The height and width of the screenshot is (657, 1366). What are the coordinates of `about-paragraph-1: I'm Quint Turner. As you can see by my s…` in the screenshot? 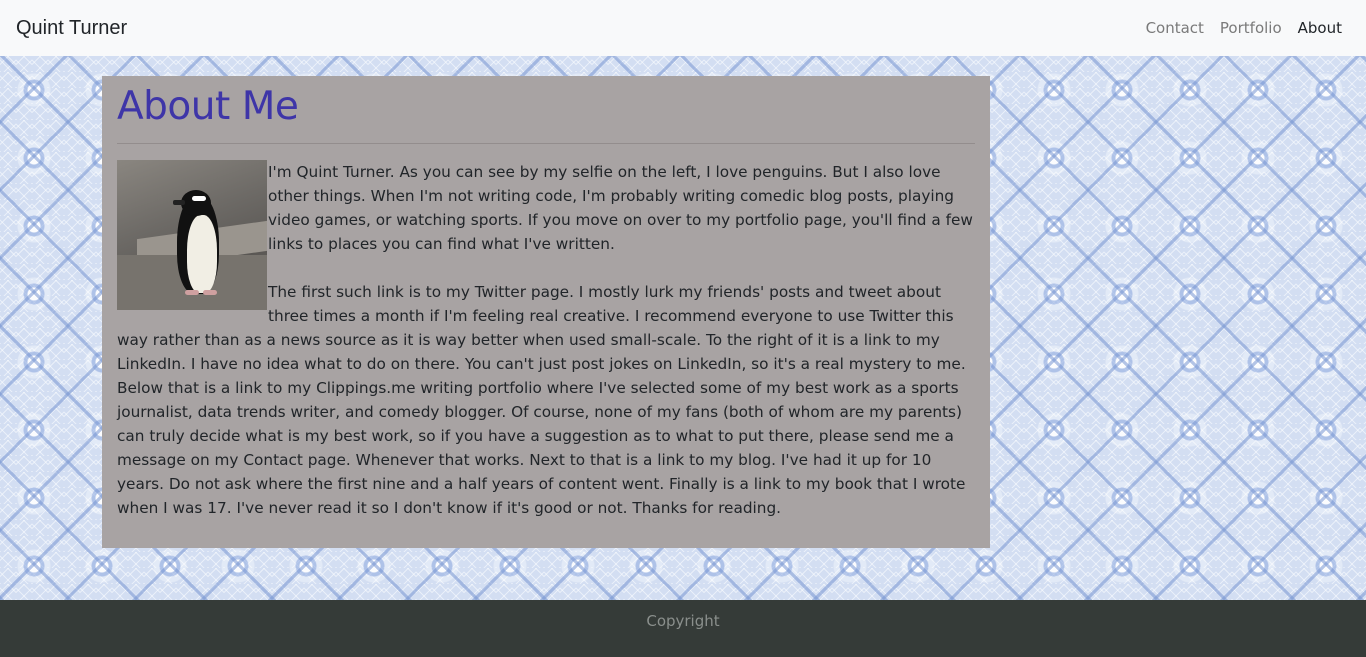 It's located at (620, 207).